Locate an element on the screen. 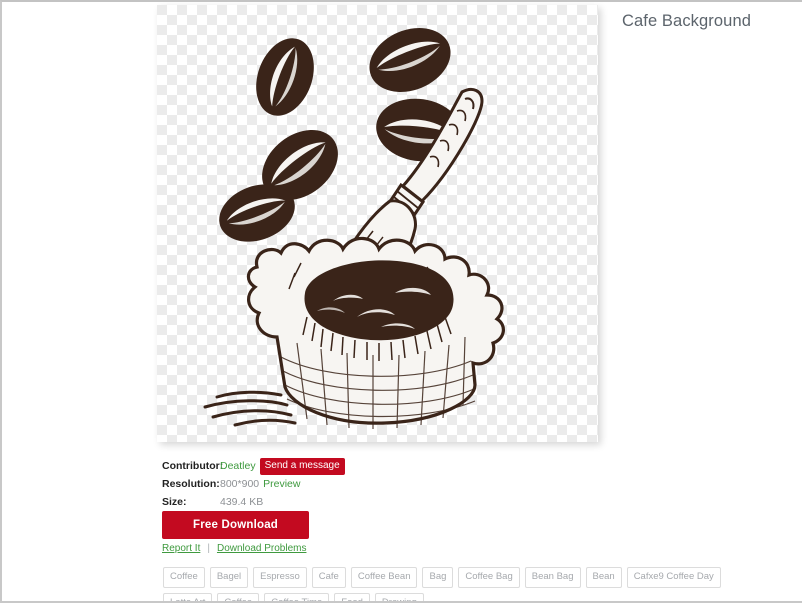  download-problems-link: Download Problems is located at coordinates (262, 548).